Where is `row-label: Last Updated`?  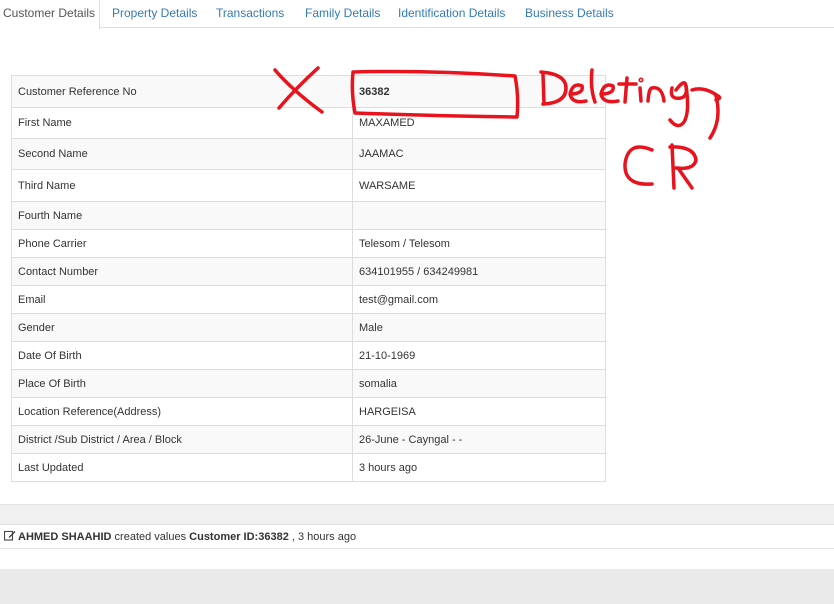
row-label: Last Updated is located at coordinates (182, 467).